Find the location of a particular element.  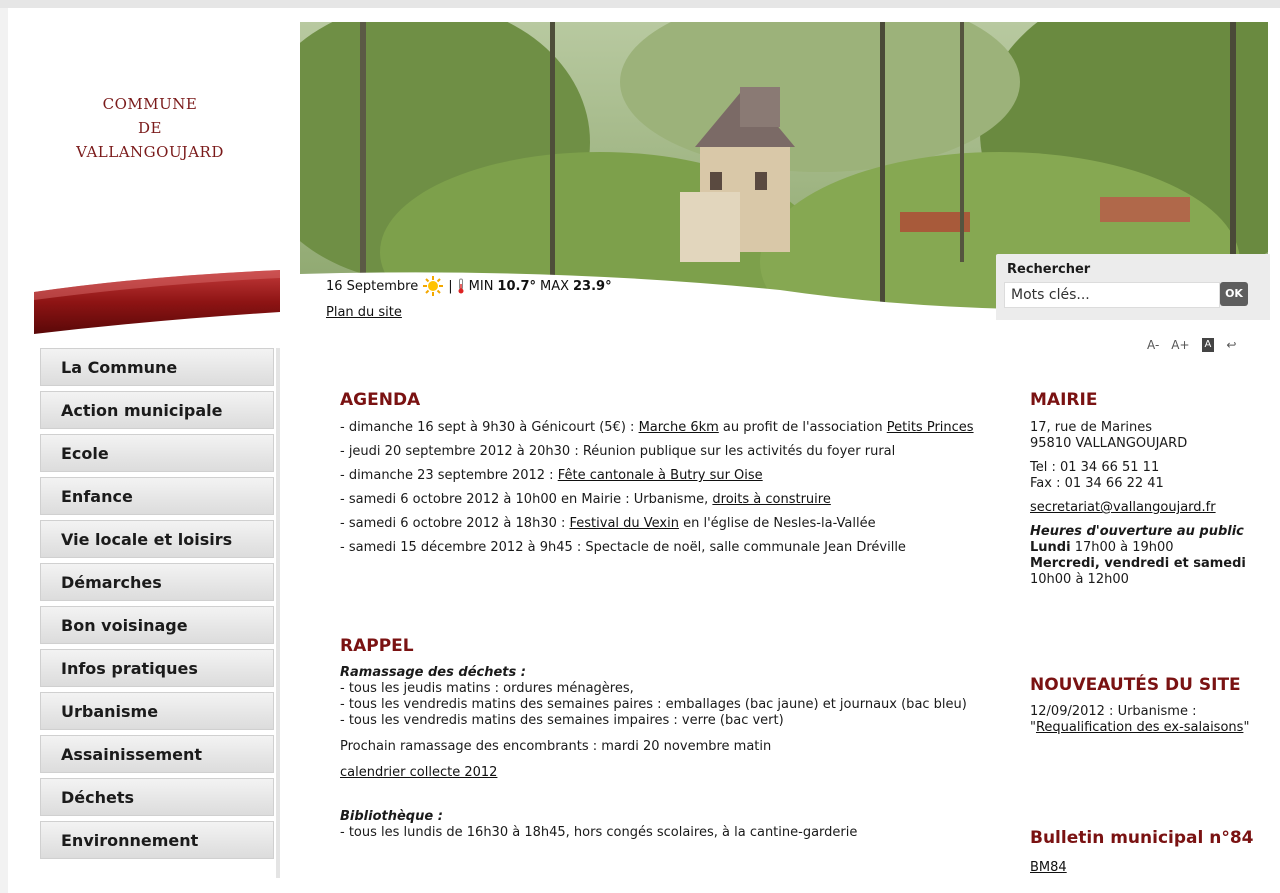

mairie-fax: Fax : 01 34 66 22 41 is located at coordinates (1097, 483).